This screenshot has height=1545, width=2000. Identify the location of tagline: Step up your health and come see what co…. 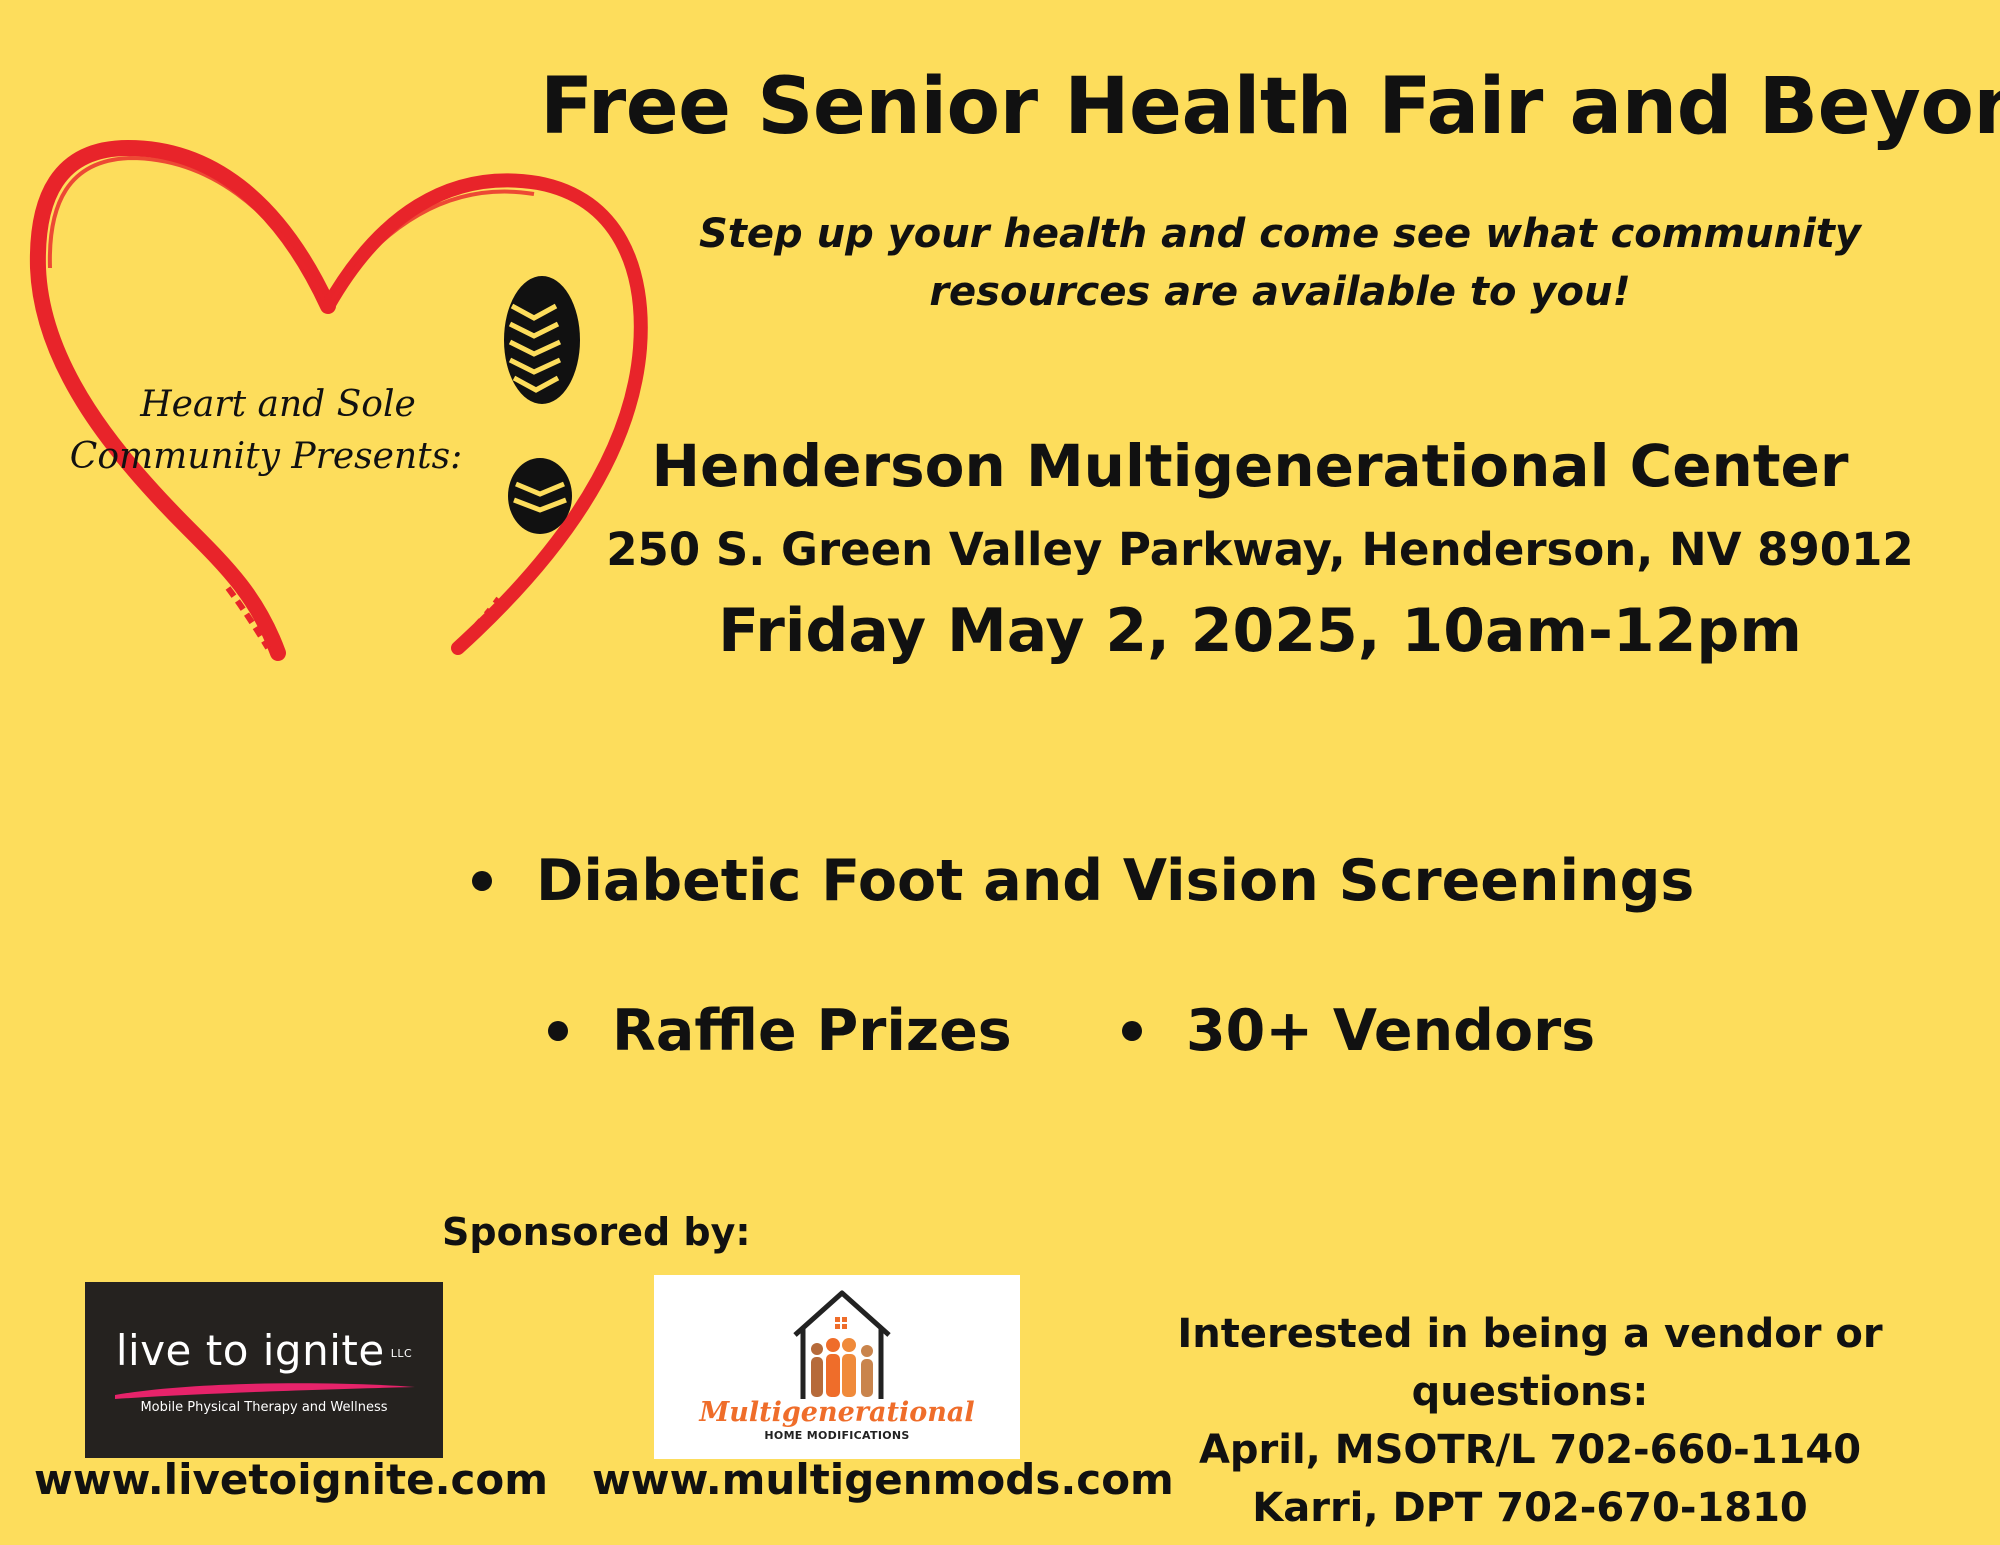
(1280, 263).